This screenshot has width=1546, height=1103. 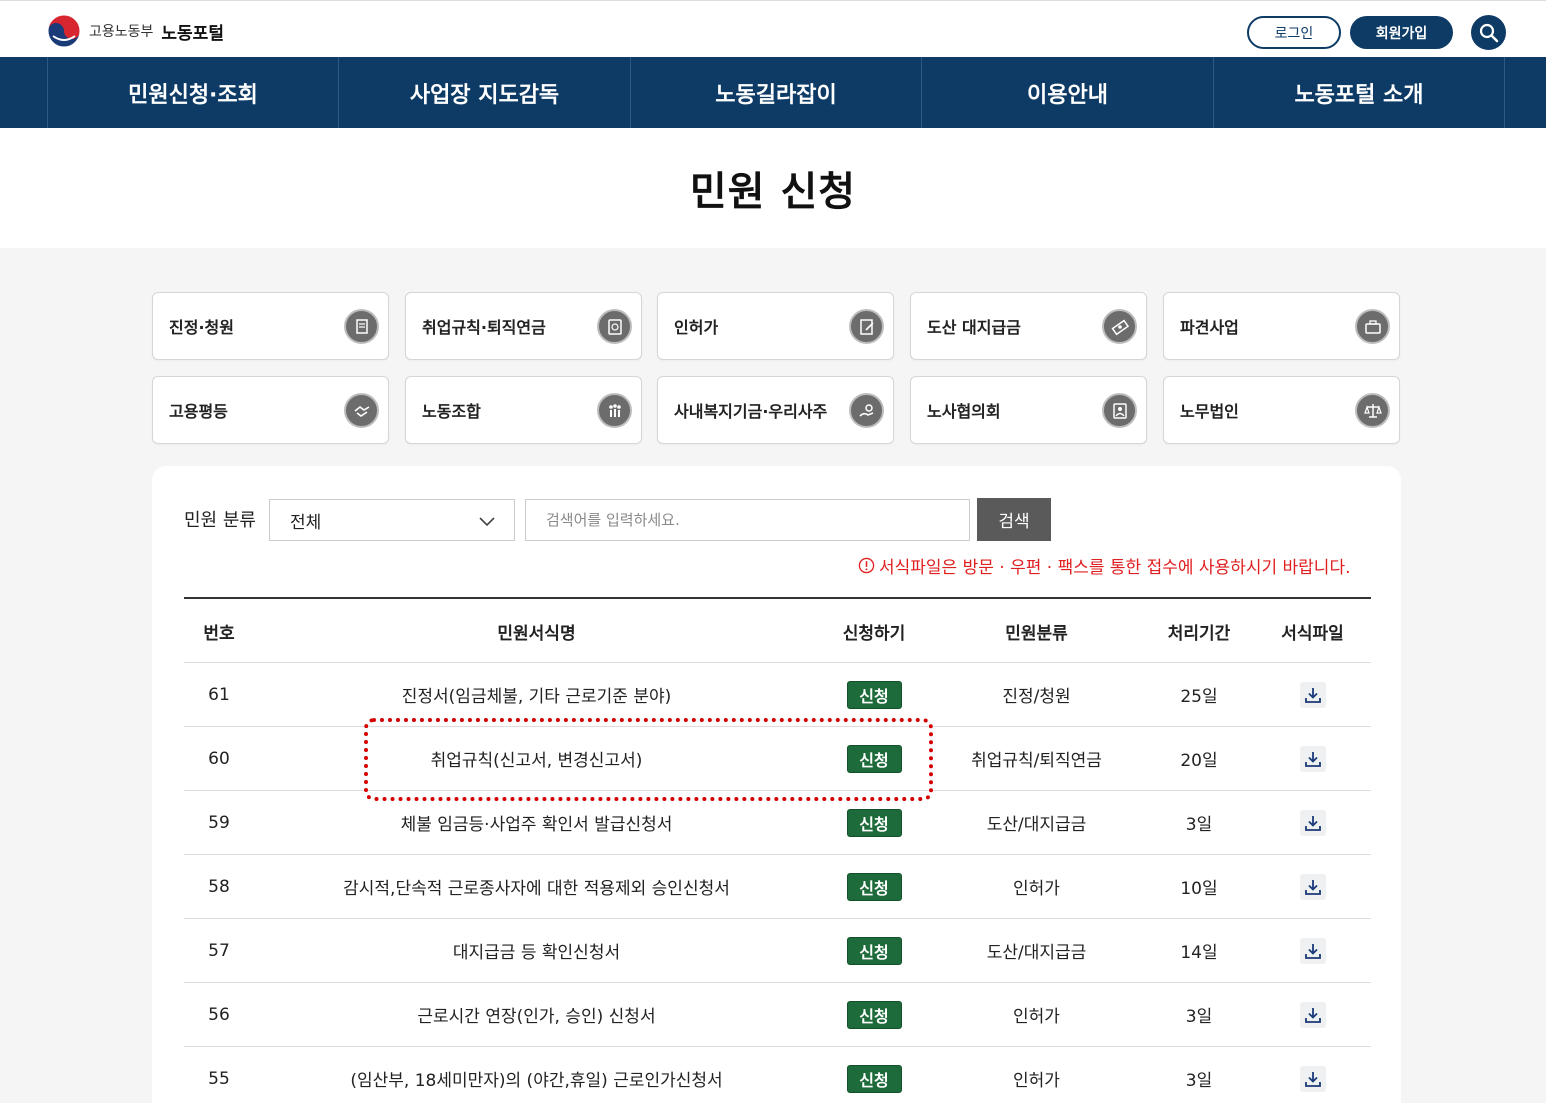 What do you see at coordinates (1036, 761) in the screenshot?
I see `row-category: 취업규칙/퇴직연금` at bounding box center [1036, 761].